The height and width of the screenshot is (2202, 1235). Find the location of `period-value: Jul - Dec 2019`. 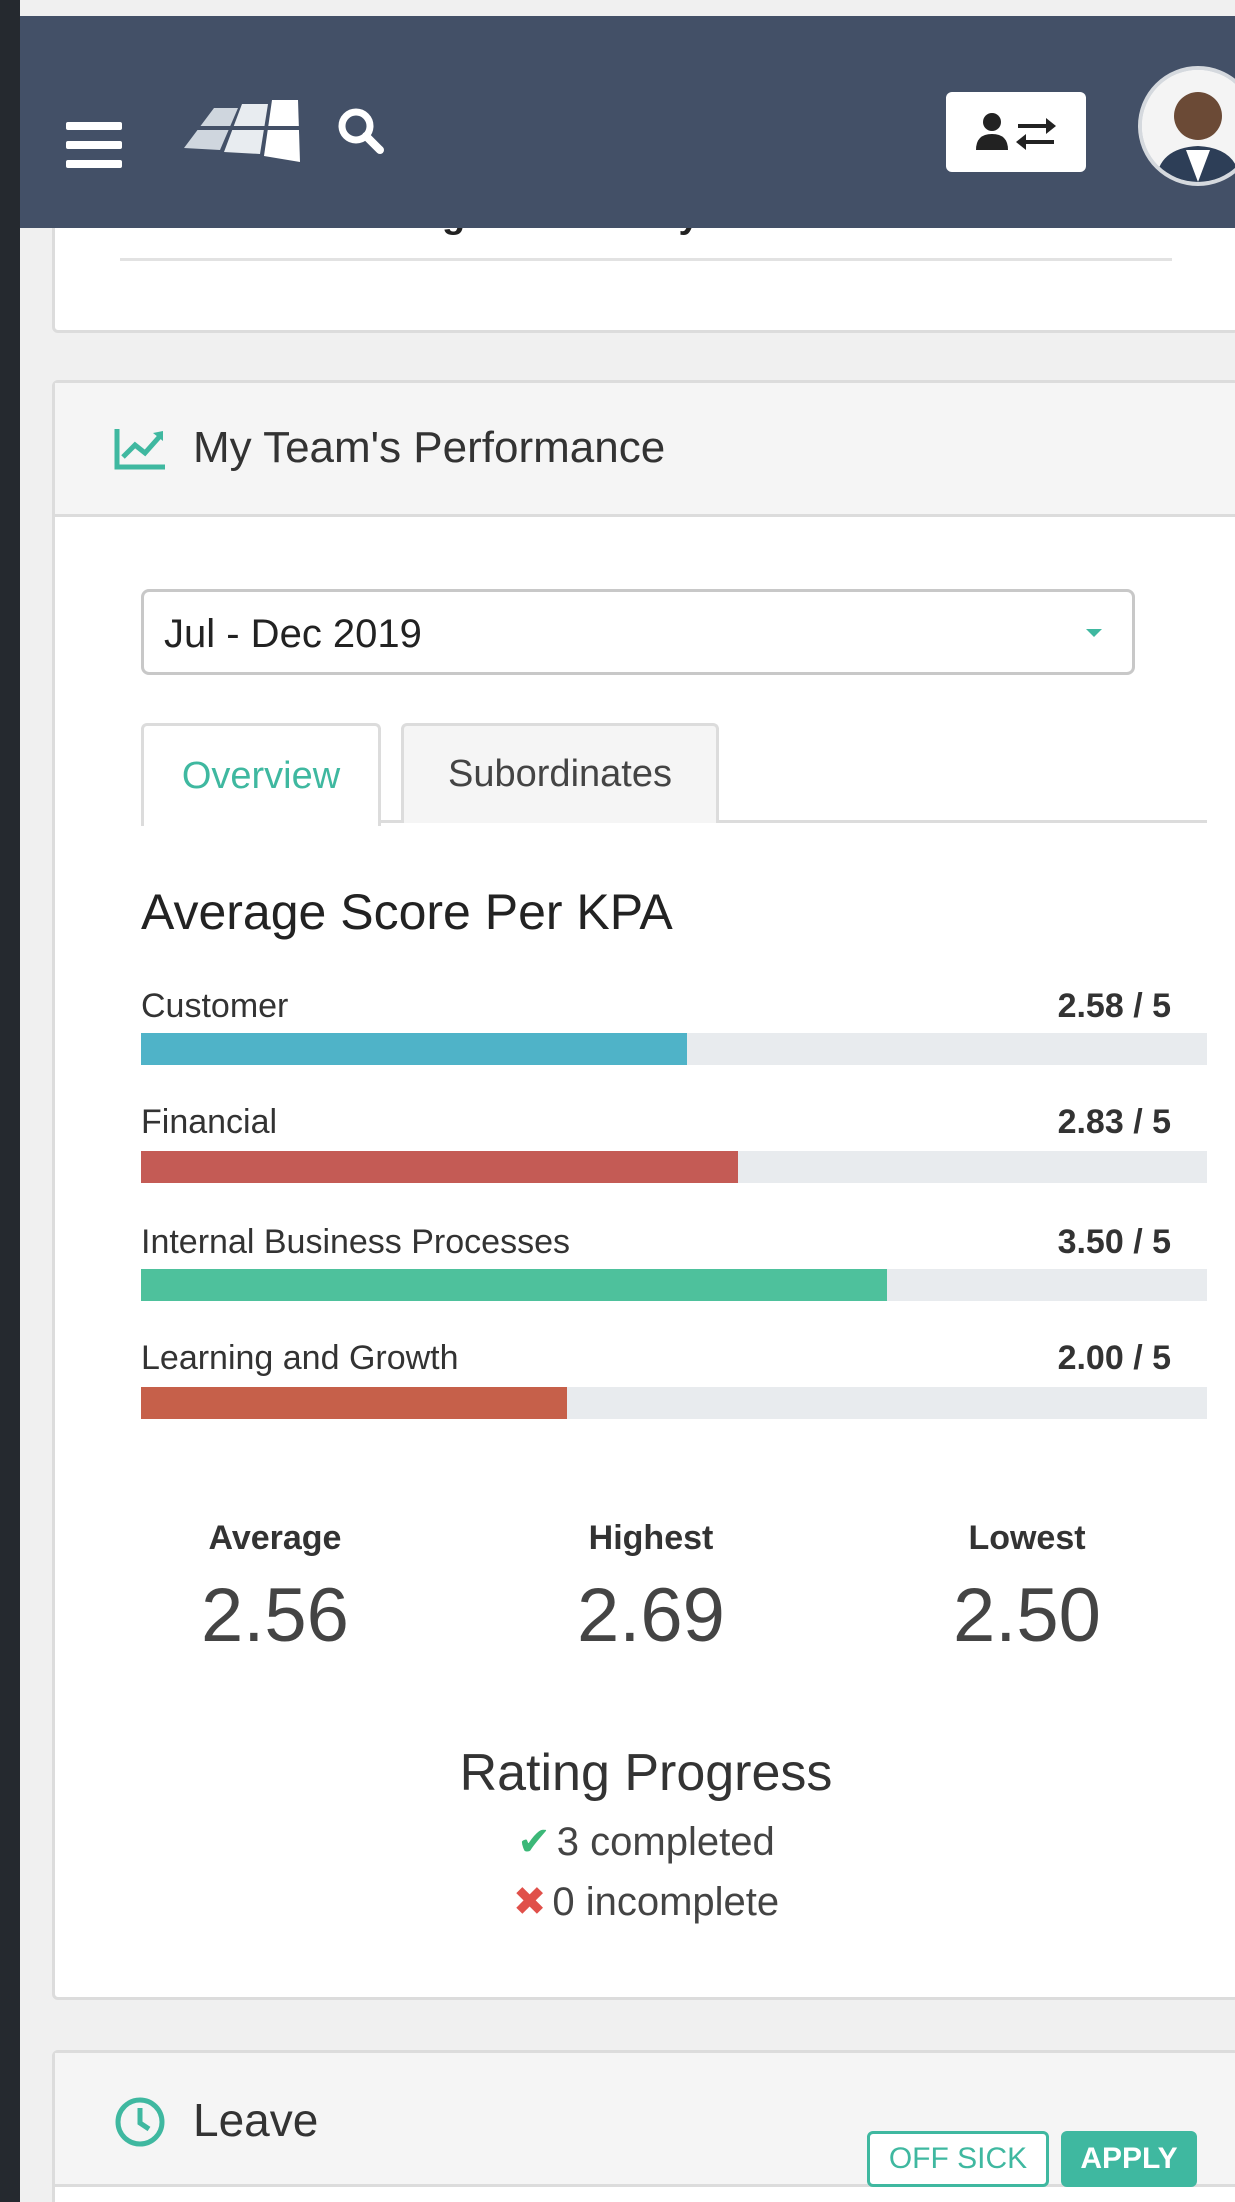

period-value: Jul - Dec 2019 is located at coordinates (293, 634).